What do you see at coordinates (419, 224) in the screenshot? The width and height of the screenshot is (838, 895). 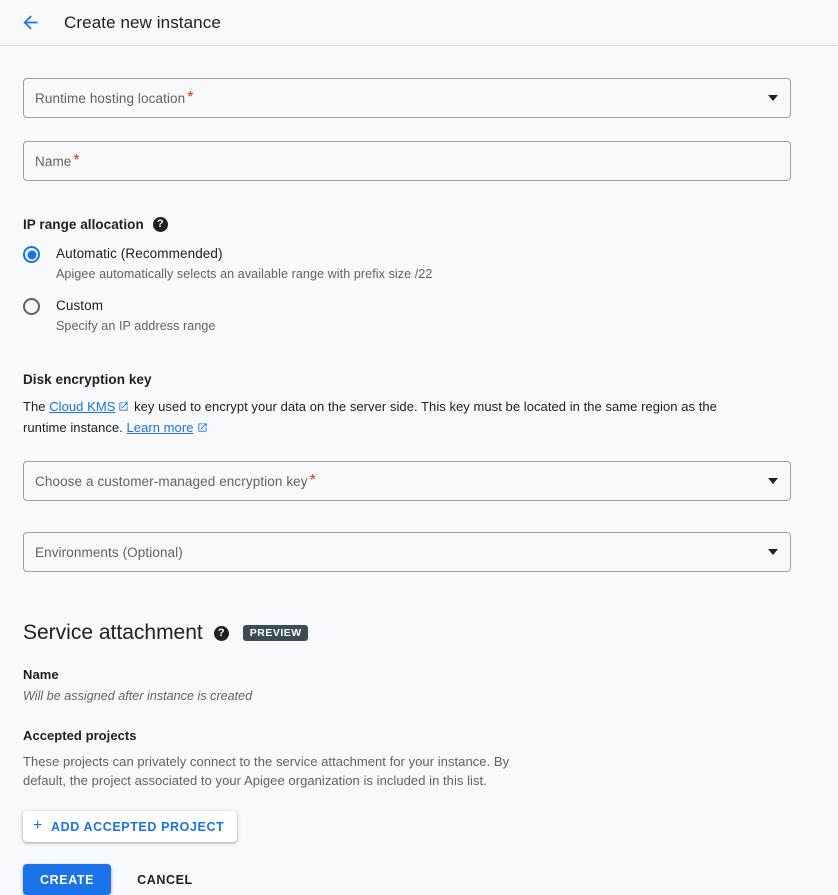 I see `ip-range-allocation-heading: IP range allocation ?` at bounding box center [419, 224].